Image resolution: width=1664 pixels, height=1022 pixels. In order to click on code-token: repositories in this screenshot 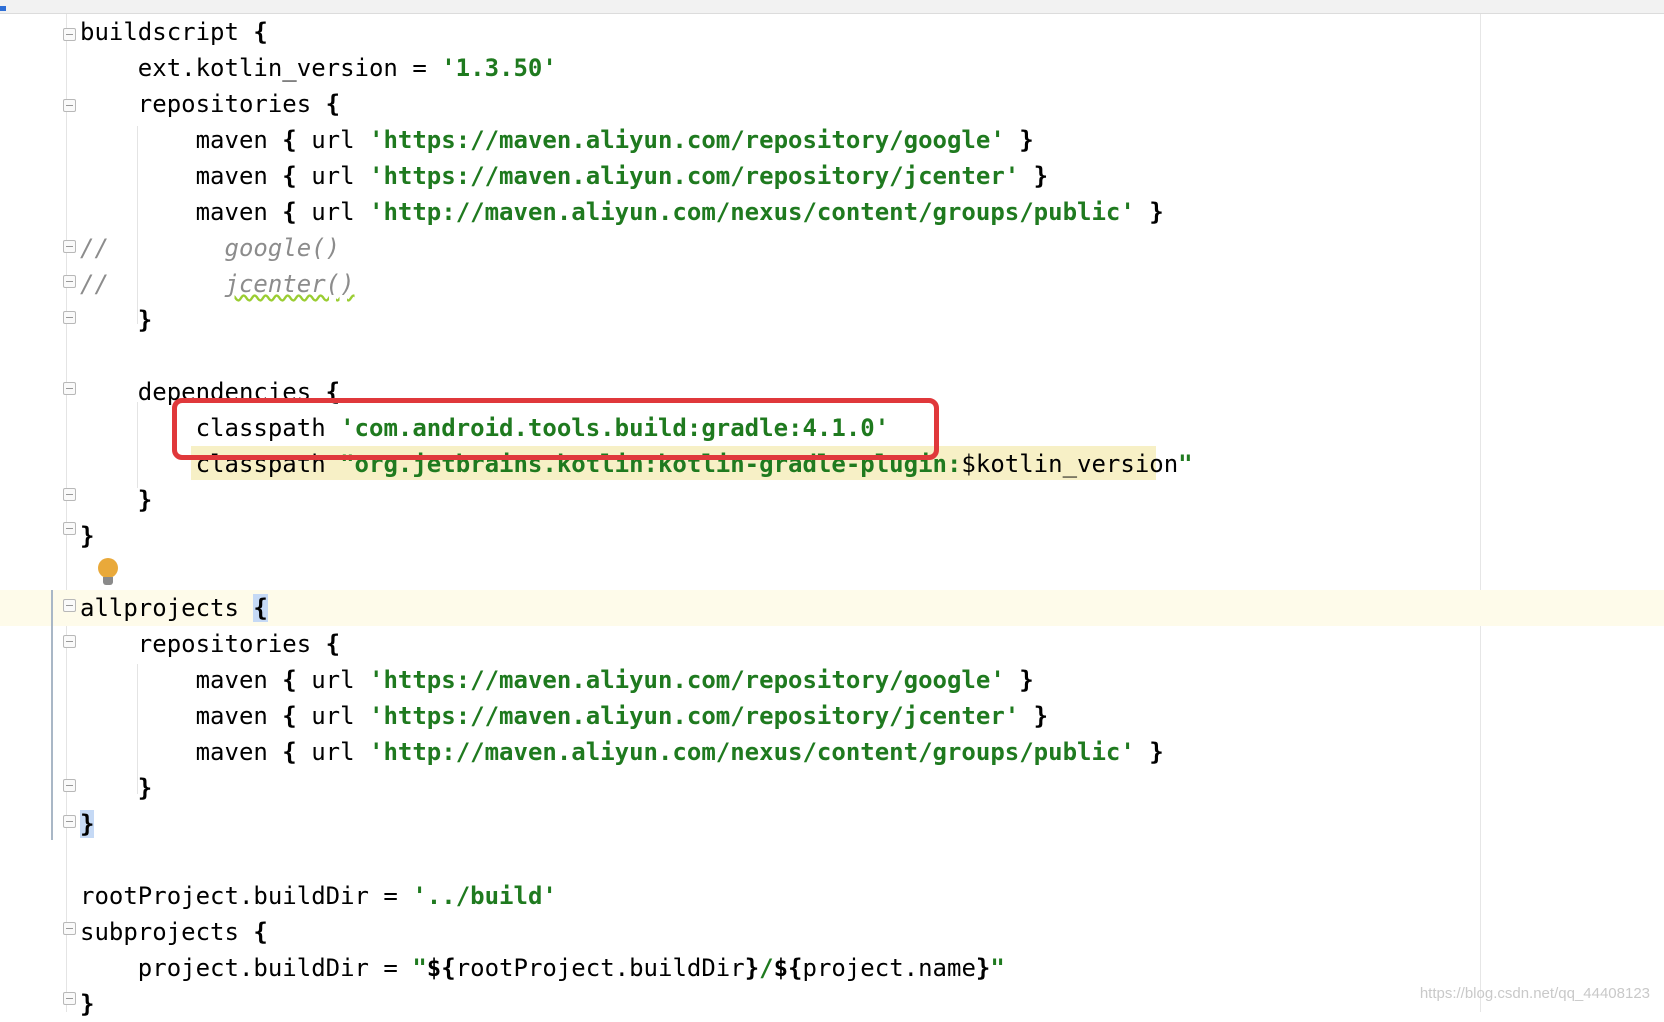, I will do `click(203, 644)`.